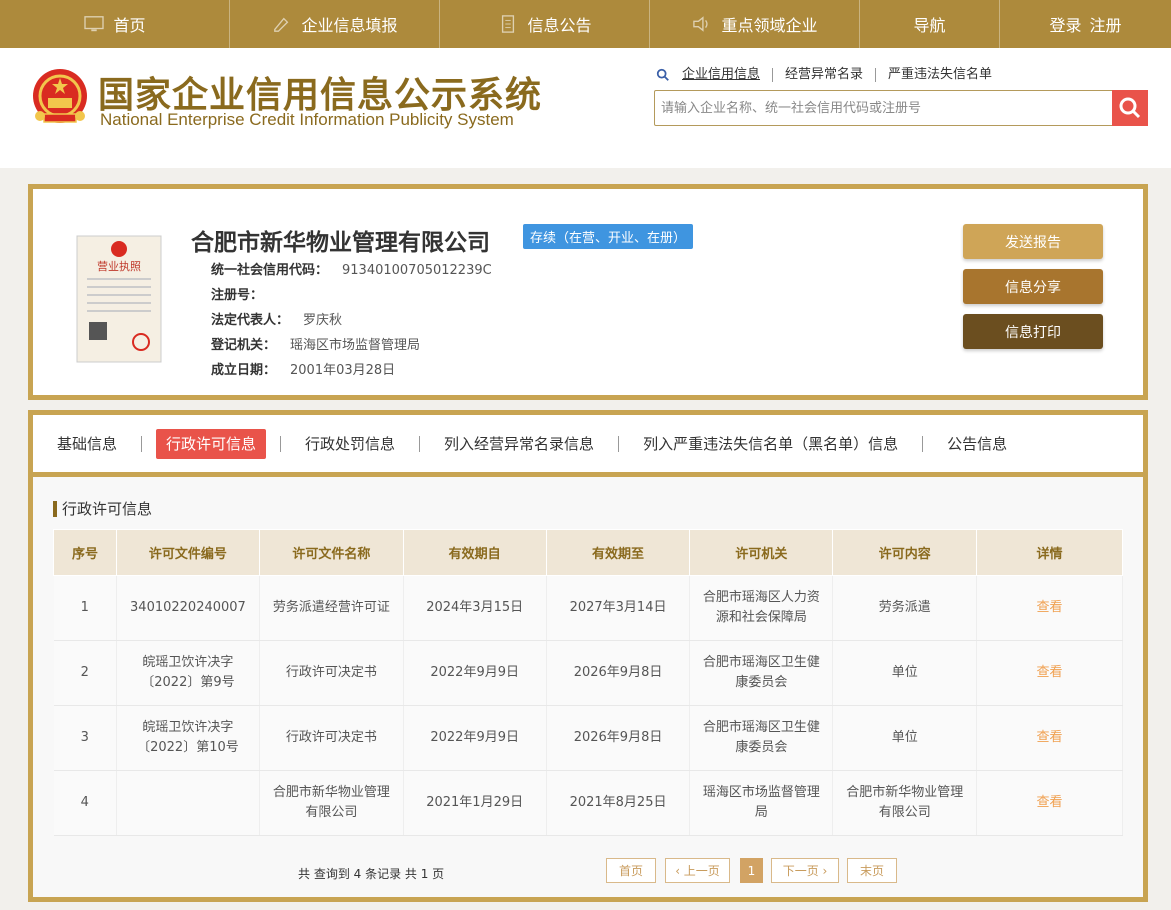 The image size is (1171, 910). I want to click on nav-navigation: 导航, so click(930, 24).